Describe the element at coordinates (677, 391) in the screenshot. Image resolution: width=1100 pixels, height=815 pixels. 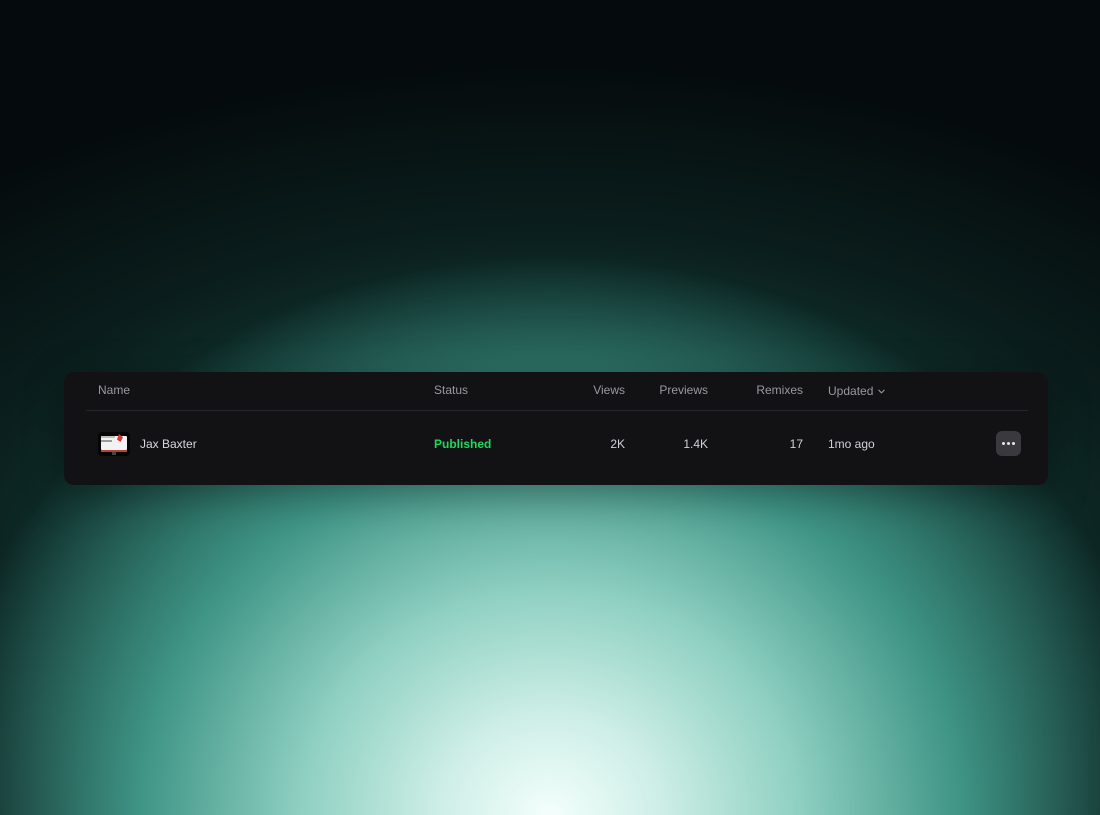
I see `column-header-previews: Previews` at that location.